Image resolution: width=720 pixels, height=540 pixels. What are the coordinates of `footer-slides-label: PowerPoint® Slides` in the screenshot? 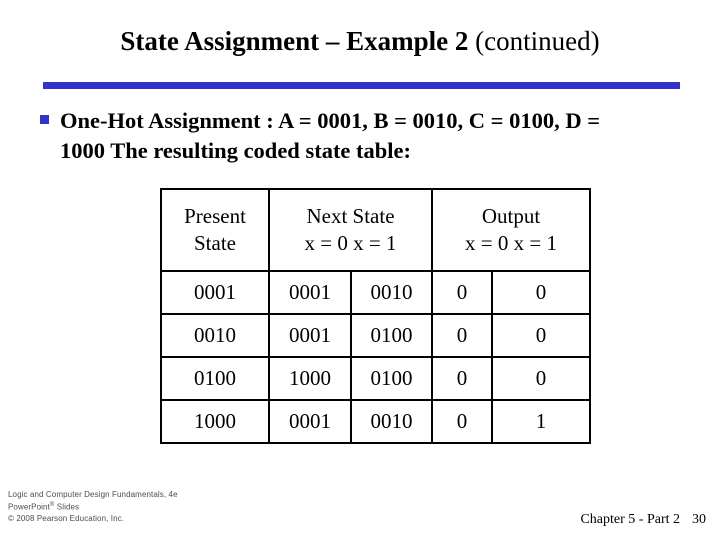 It's located at (93, 506).